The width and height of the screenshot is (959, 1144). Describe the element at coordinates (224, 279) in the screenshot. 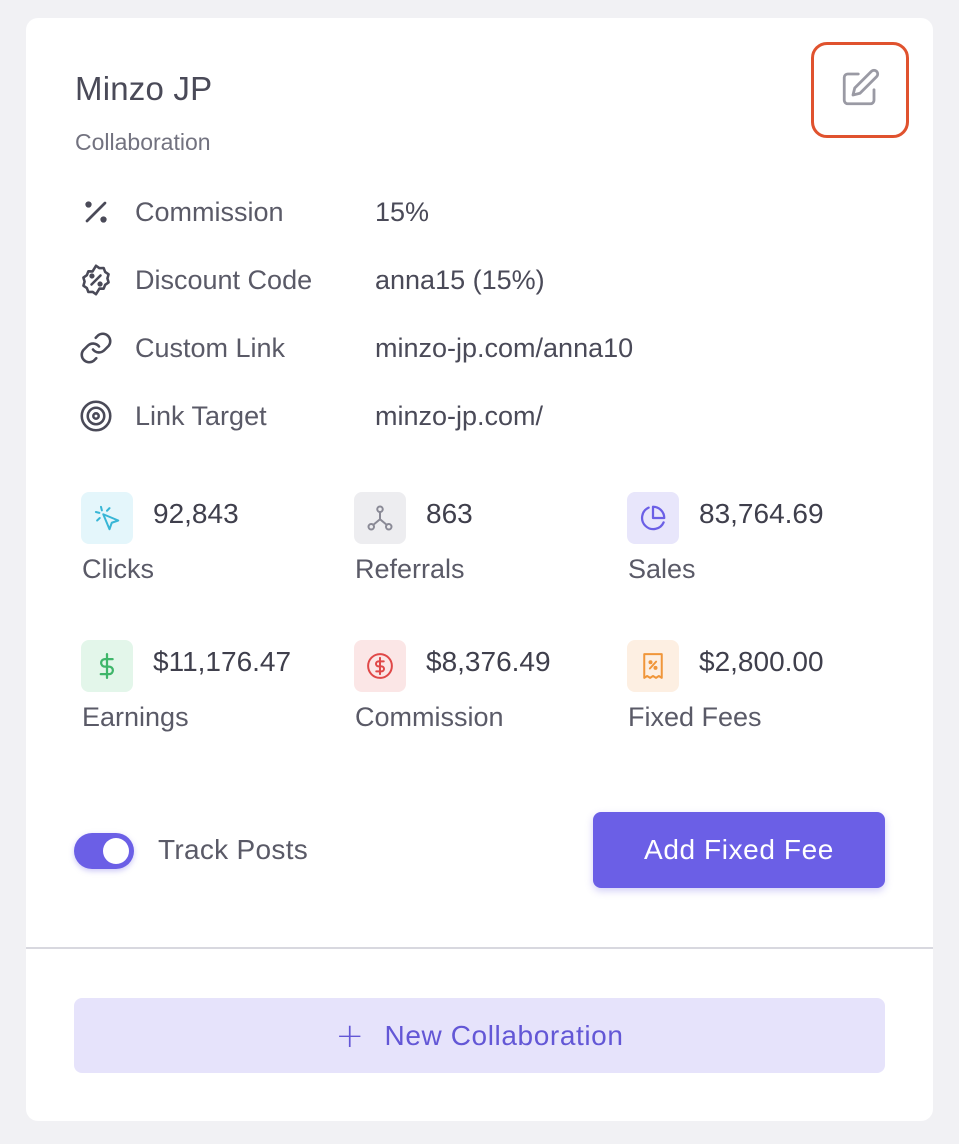

I see `detail-label: Discount Code` at that location.